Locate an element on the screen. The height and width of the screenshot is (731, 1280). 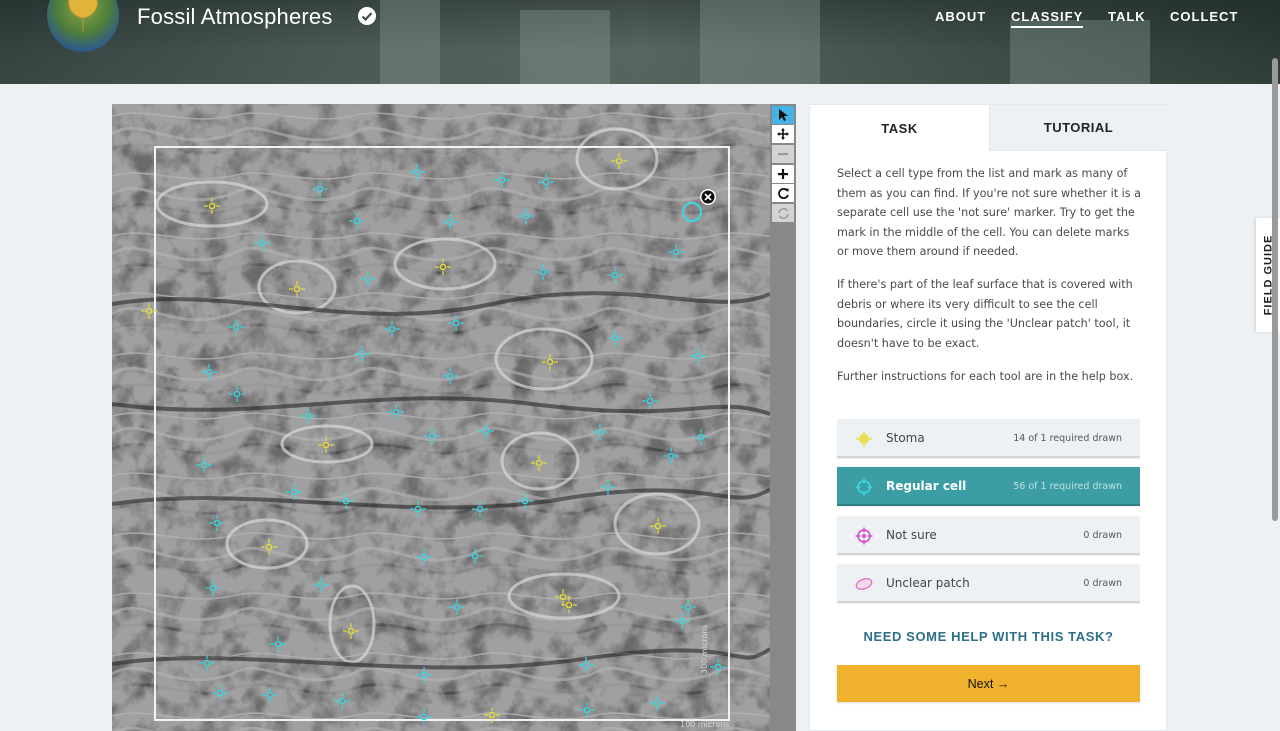
zoom-out-icon is located at coordinates (783, 154).